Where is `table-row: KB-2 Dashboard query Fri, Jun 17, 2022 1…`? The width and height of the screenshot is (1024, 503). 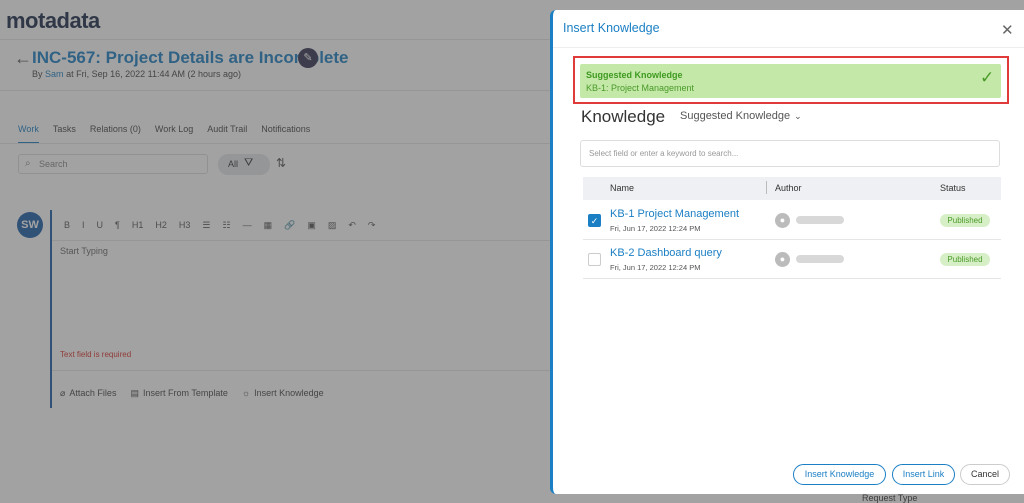 table-row: KB-2 Dashboard query Fri, Jun 17, 2022 1… is located at coordinates (792, 259).